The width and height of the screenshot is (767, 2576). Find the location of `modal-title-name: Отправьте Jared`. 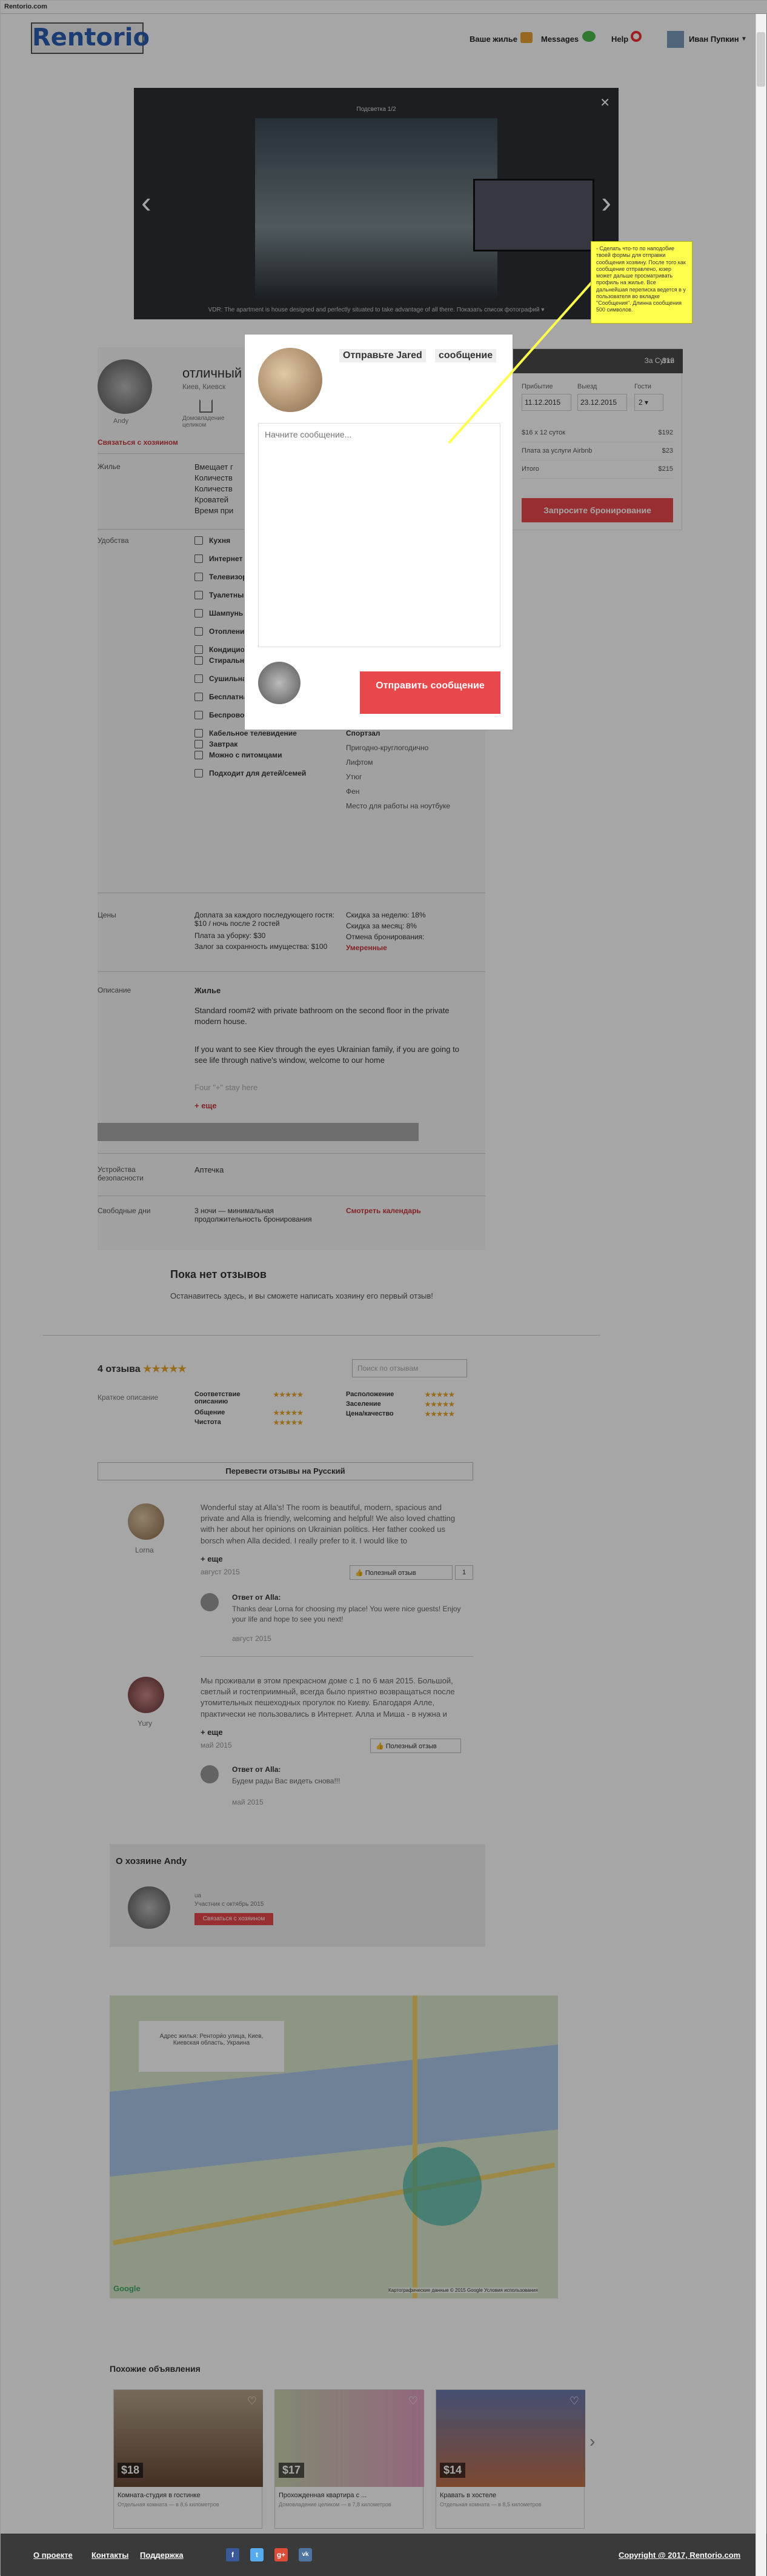

modal-title-name: Отправьте Jared is located at coordinates (383, 355).